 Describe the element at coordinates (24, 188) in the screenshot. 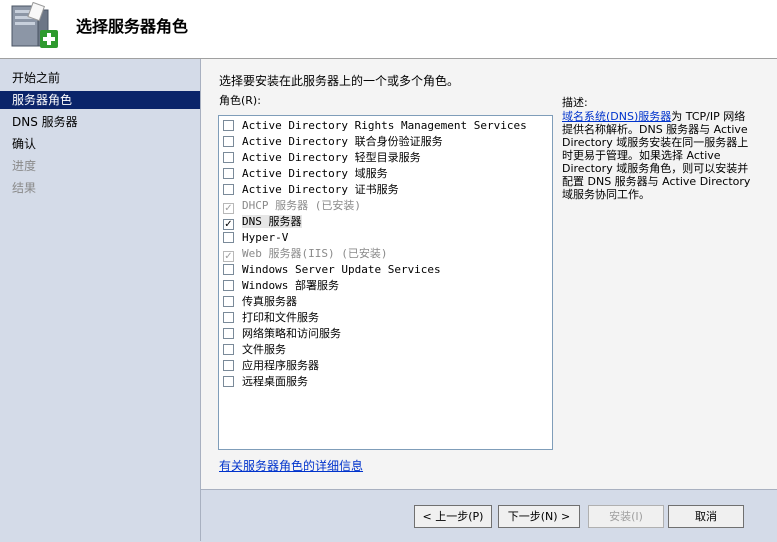

I see `nav-item: 结果` at that location.